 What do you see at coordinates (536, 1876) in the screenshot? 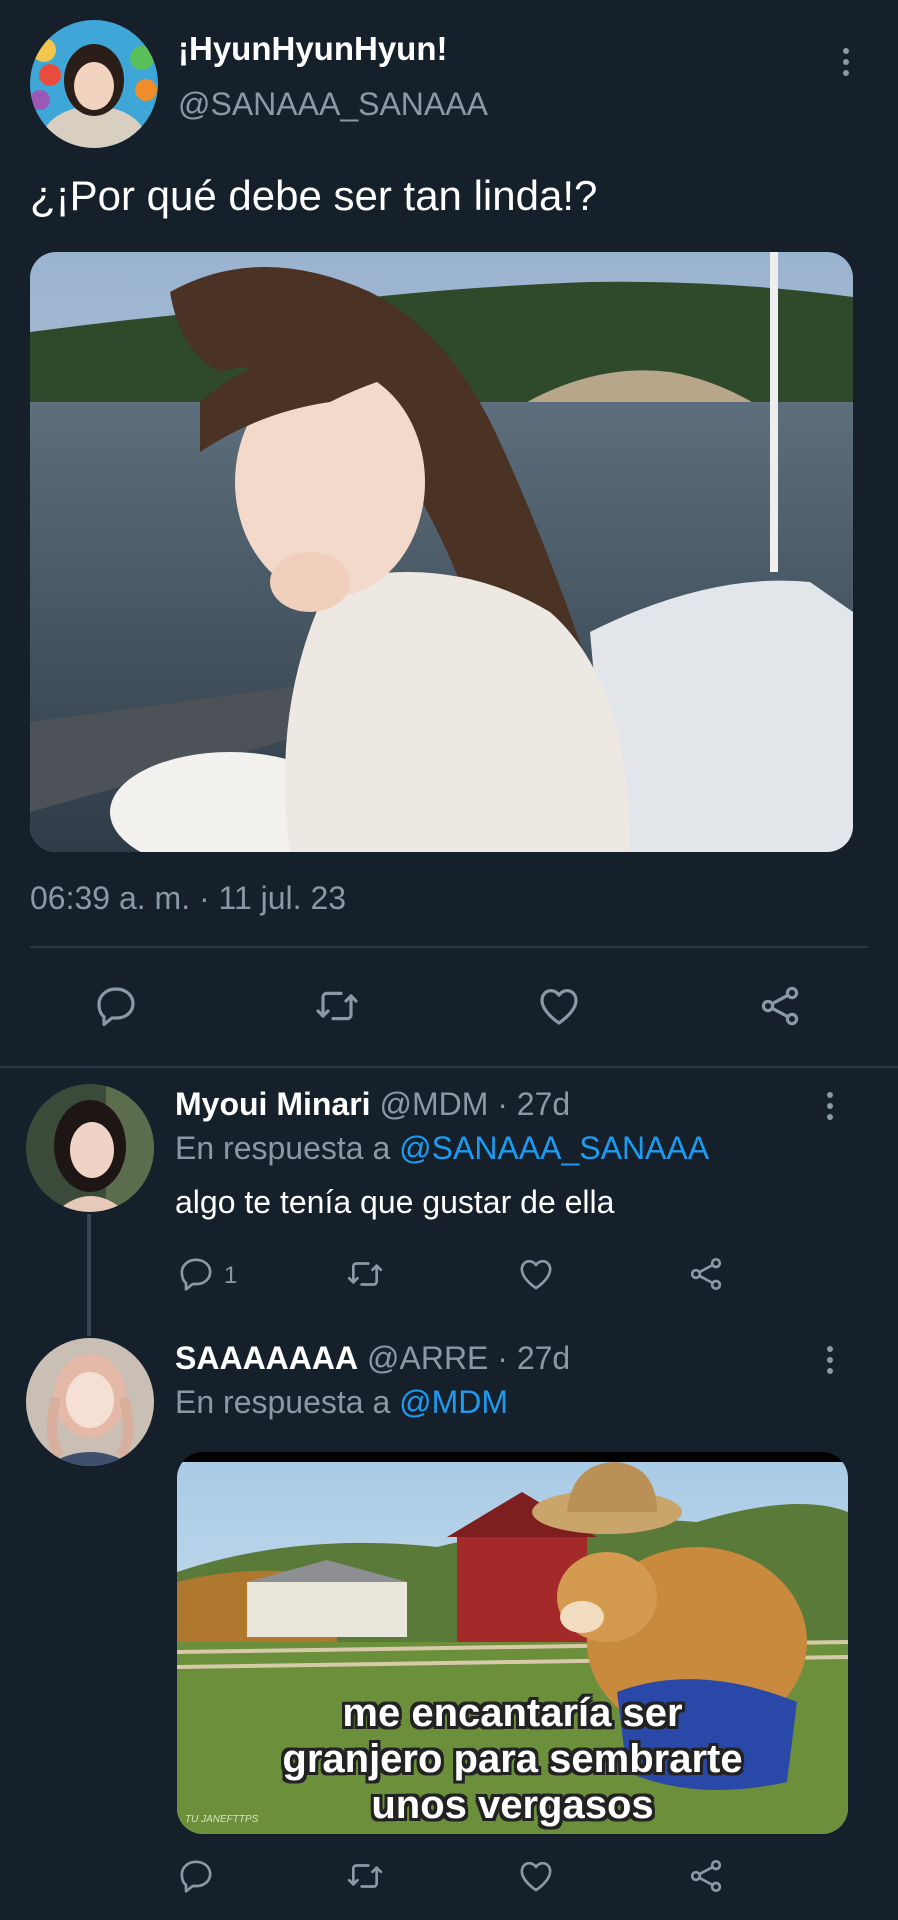
I see `reply-2-like-icon` at bounding box center [536, 1876].